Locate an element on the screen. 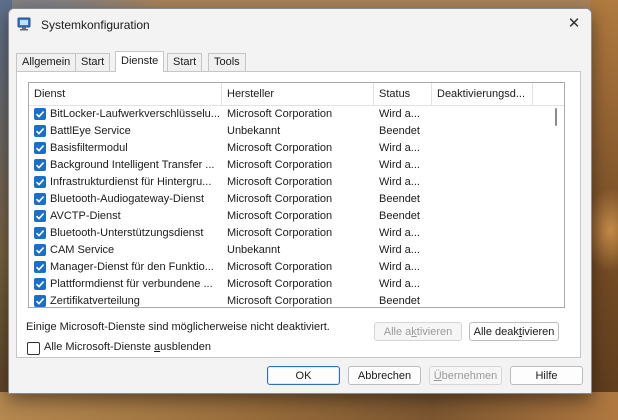  tab-dienste: Dienste is located at coordinates (140, 61).